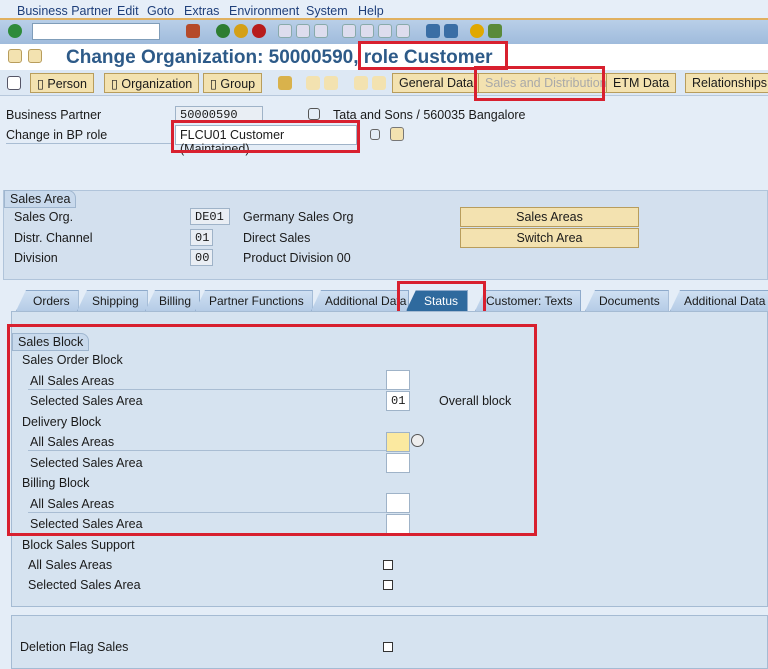 The image size is (768, 669). Describe the element at coordinates (15, 56) in the screenshot. I see `display-change-icon` at that location.